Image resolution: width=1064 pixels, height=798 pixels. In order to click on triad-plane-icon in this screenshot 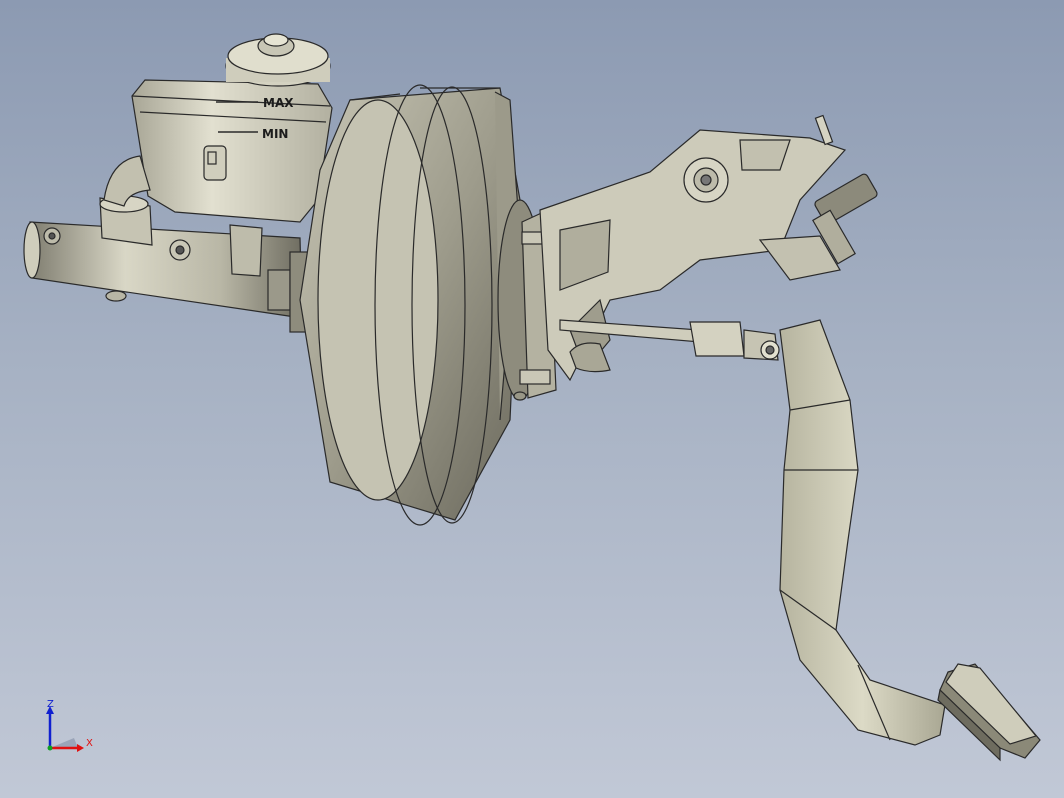, I will do `click(64, 743)`.